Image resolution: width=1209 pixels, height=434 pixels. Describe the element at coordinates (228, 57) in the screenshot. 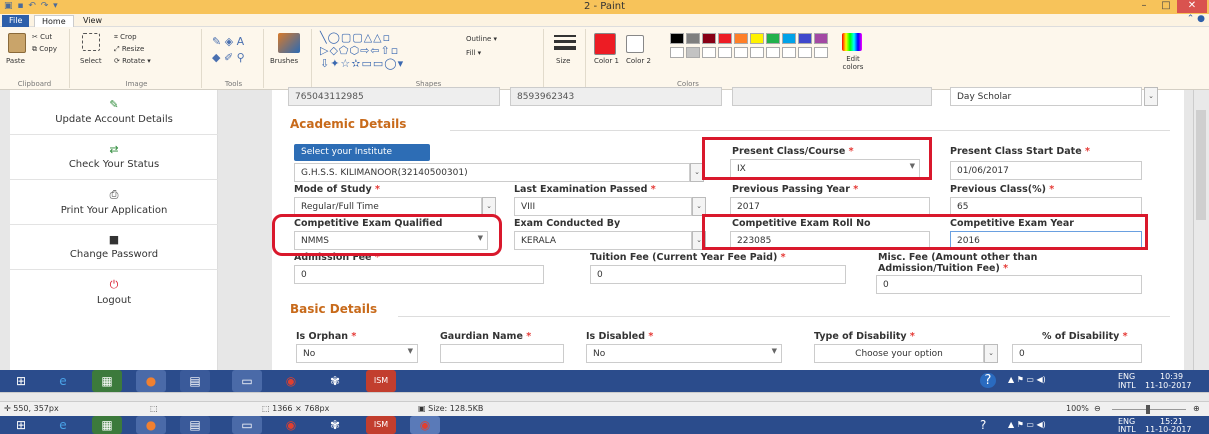

I see `picker-icon: ◆ ✐ ⚲` at that location.